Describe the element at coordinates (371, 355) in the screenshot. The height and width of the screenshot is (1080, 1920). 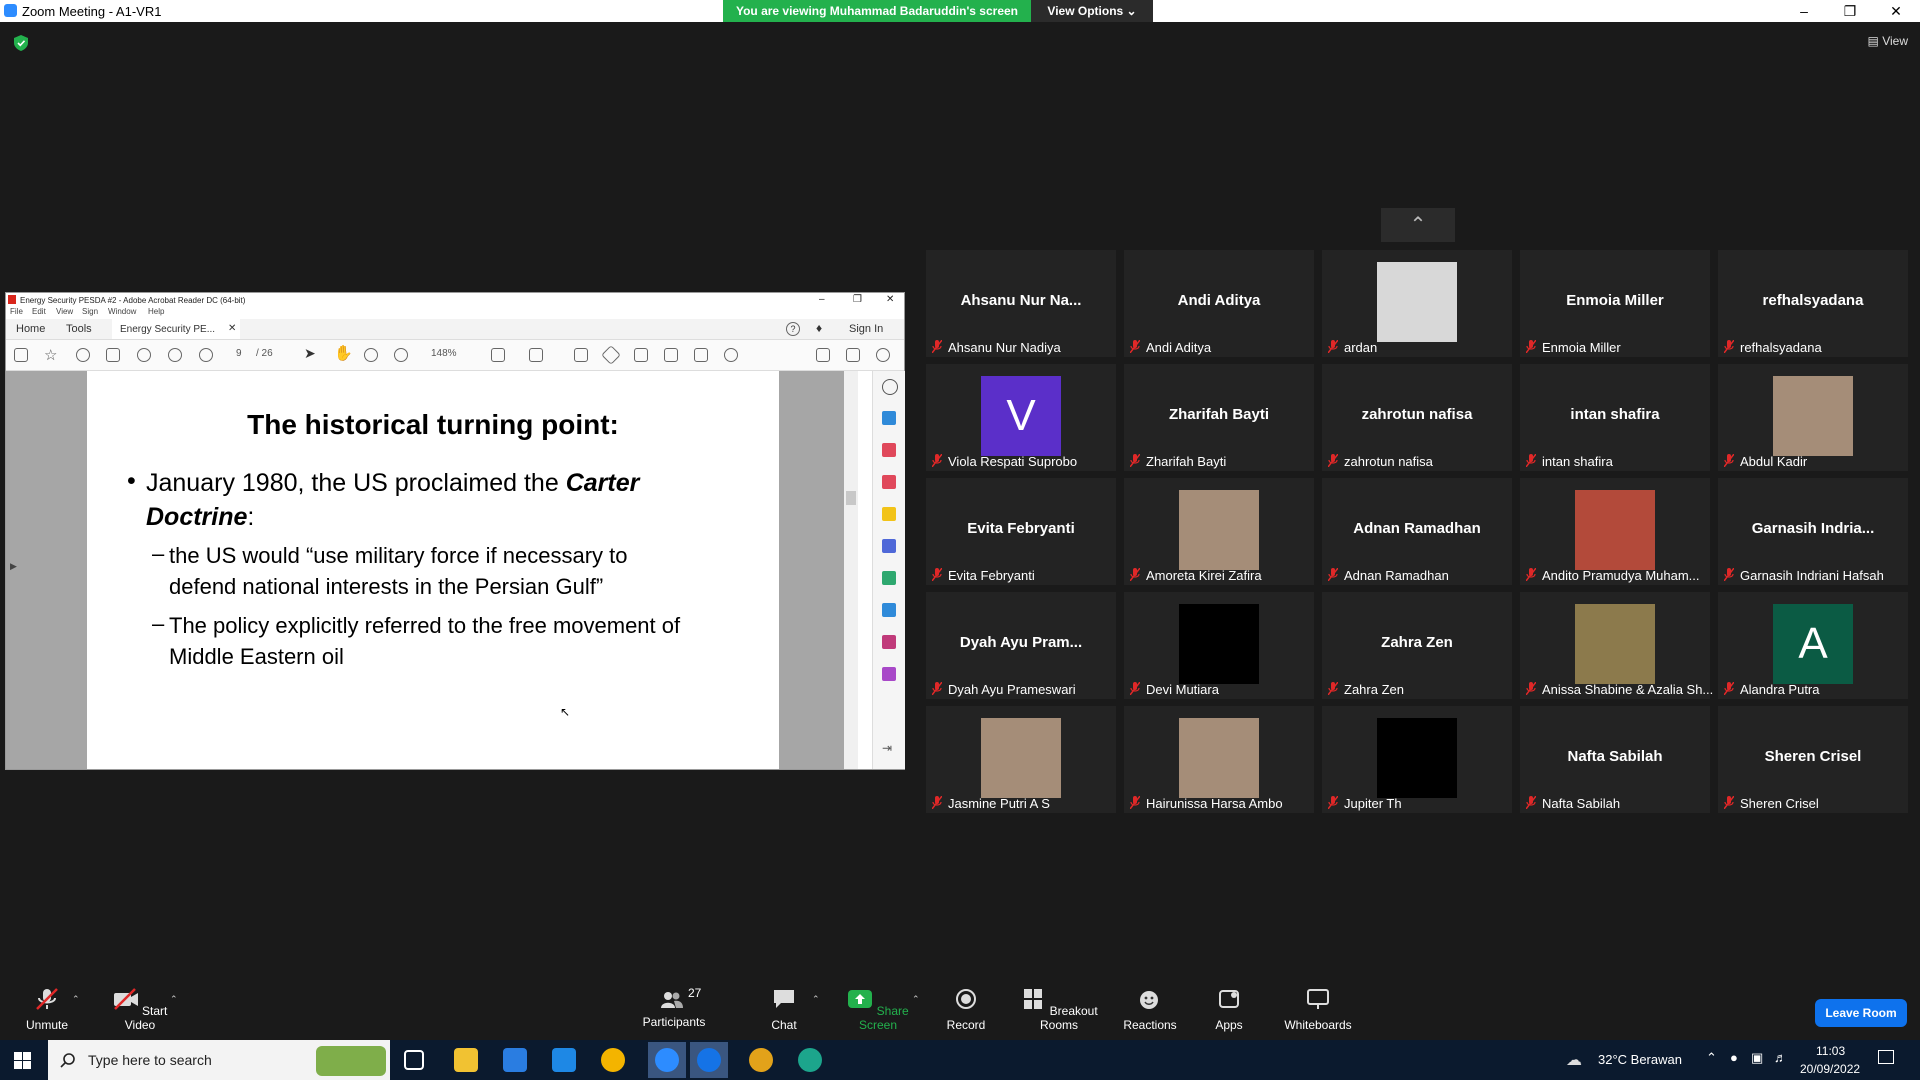
I see `zoom-out-icon` at that location.